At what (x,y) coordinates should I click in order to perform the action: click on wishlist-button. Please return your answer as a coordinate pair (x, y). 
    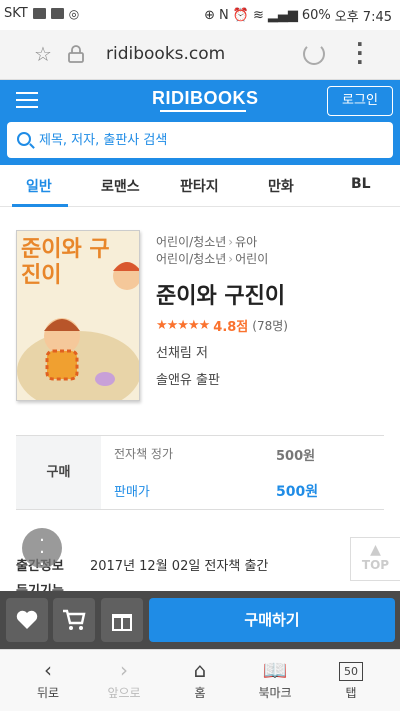
    Looking at the image, I should click on (27, 620).